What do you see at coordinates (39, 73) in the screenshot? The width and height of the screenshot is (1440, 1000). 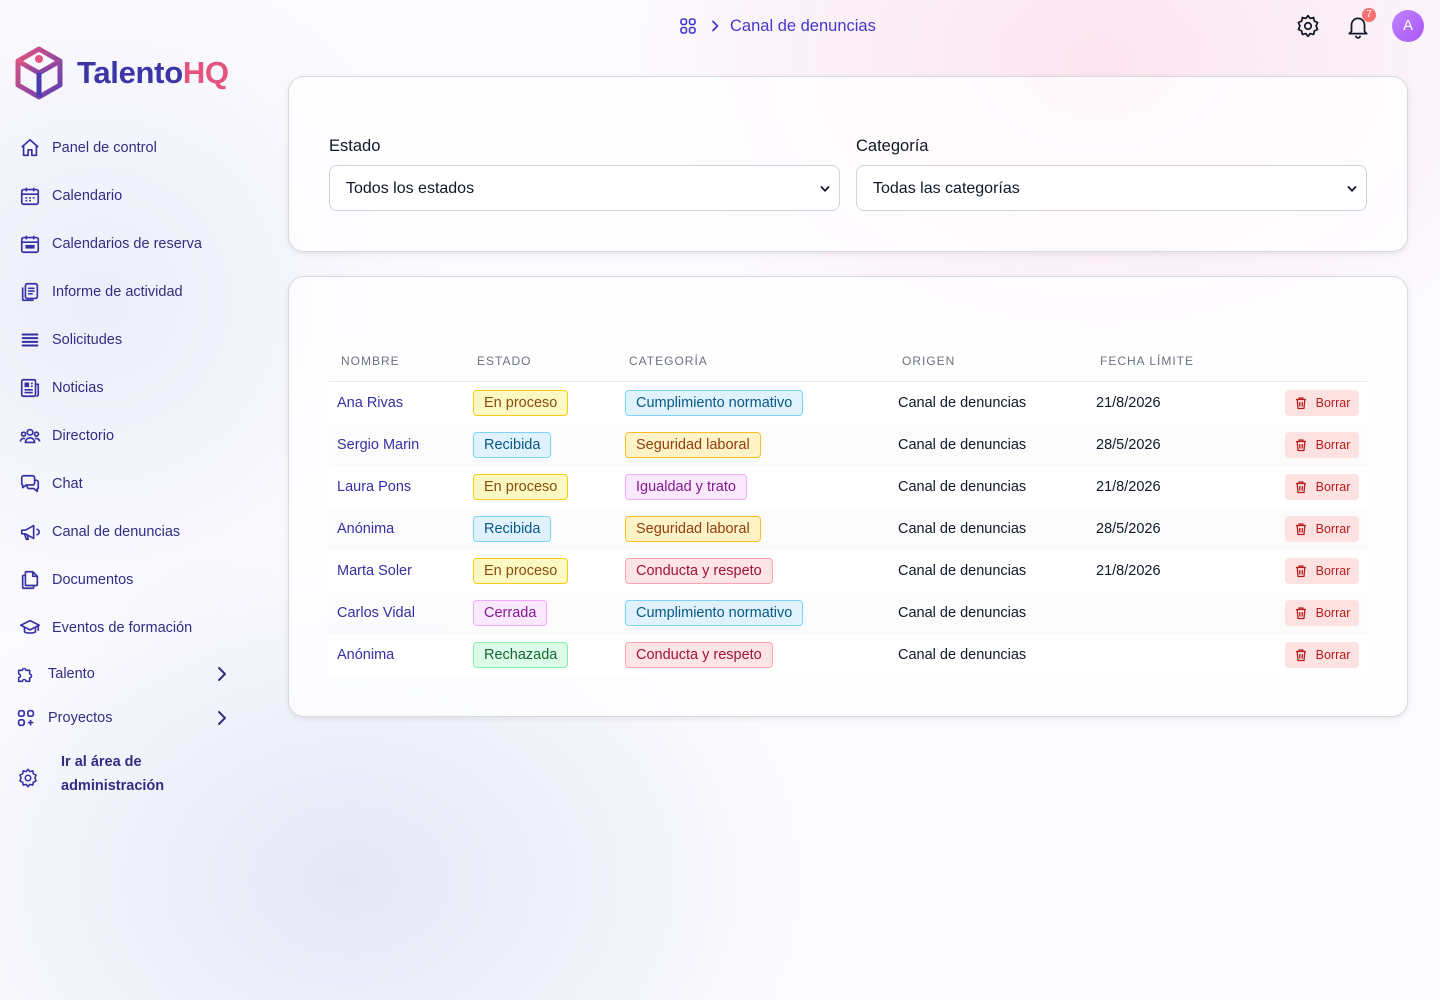 I see `logo-cube-icon` at bounding box center [39, 73].